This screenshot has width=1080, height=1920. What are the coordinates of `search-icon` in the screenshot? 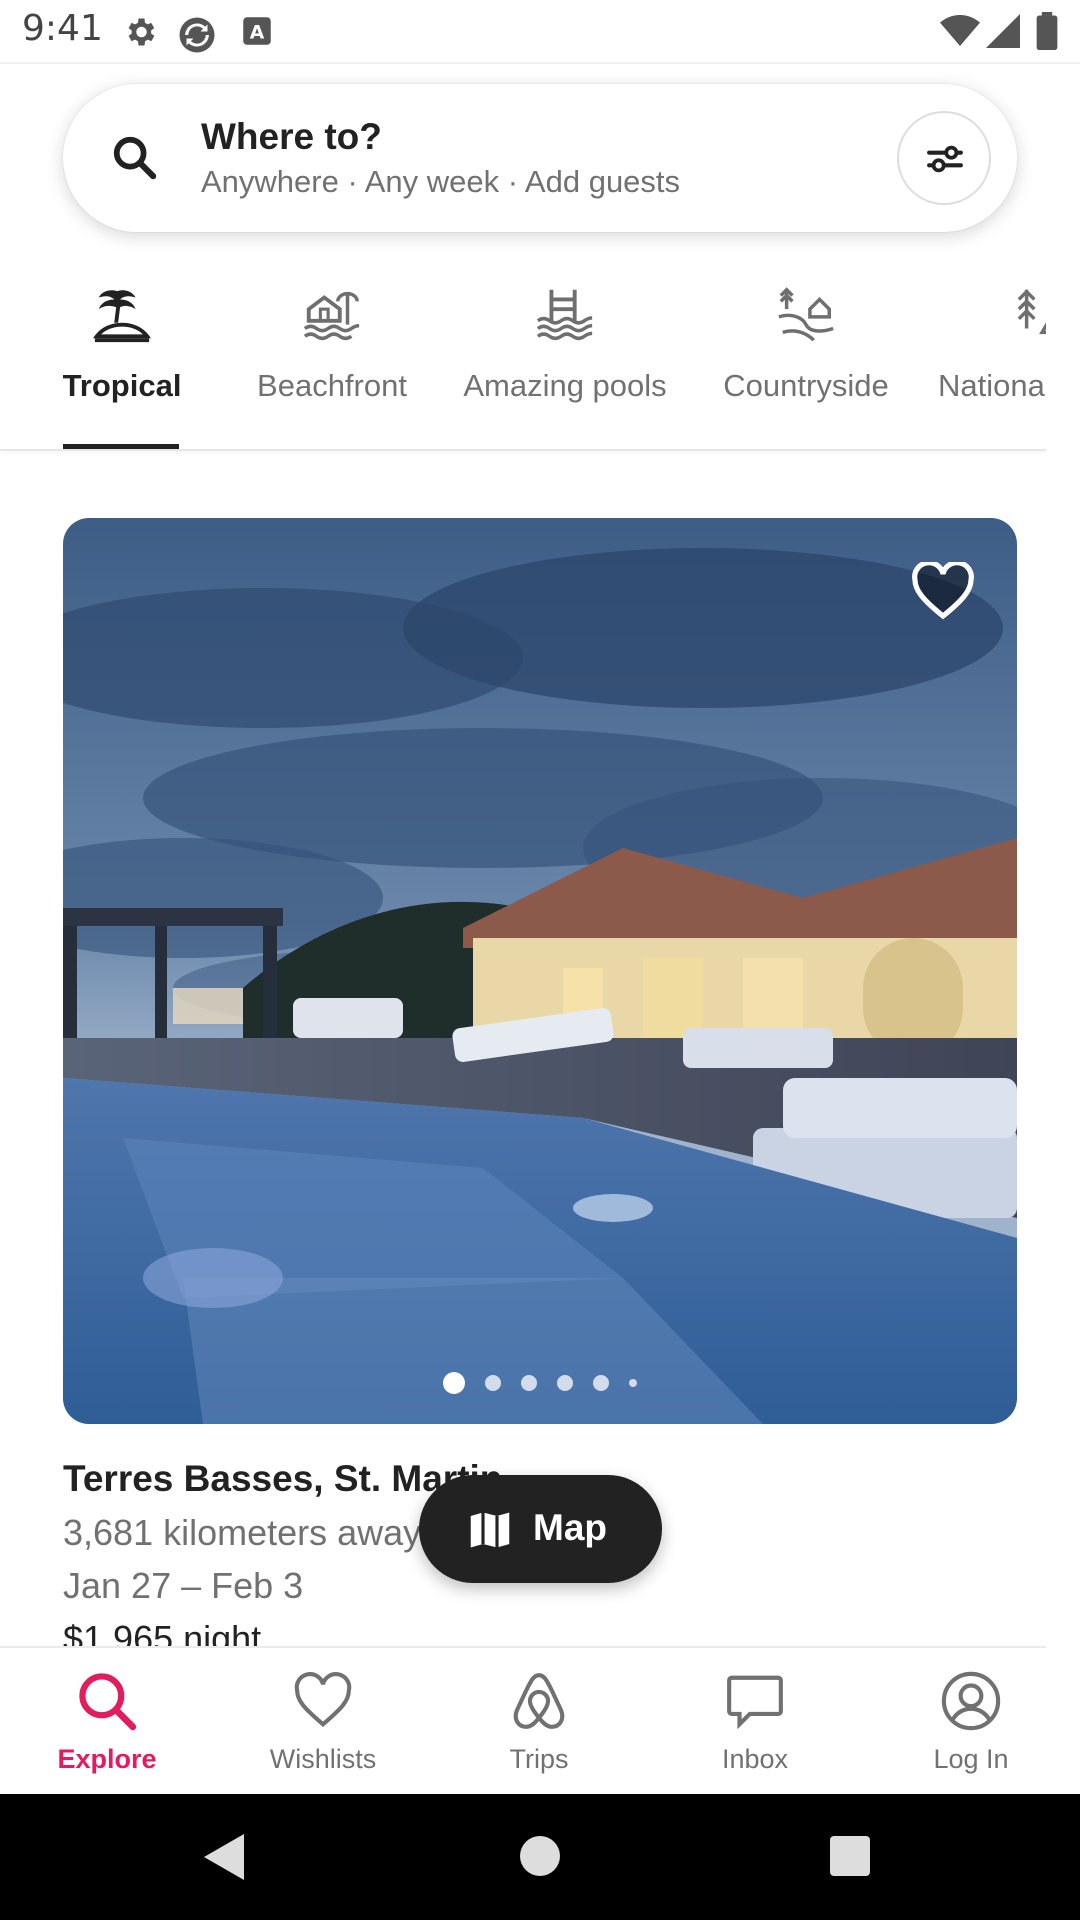 It's located at (108, 1702).